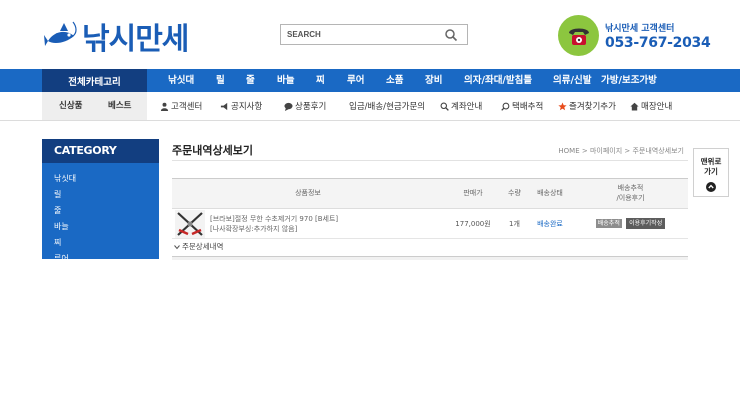 The width and height of the screenshot is (740, 419). Describe the element at coordinates (119, 106) in the screenshot. I see `tab-best: 베스트` at that location.